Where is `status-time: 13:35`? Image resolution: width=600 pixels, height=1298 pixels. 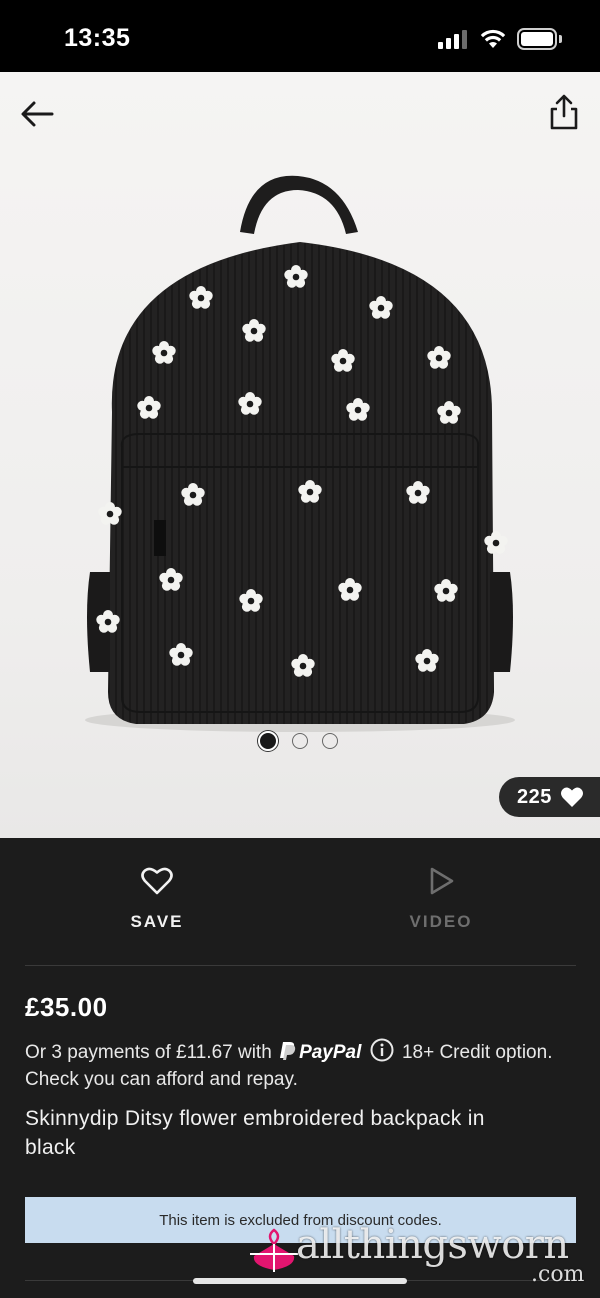
status-time: 13:35 is located at coordinates (97, 38).